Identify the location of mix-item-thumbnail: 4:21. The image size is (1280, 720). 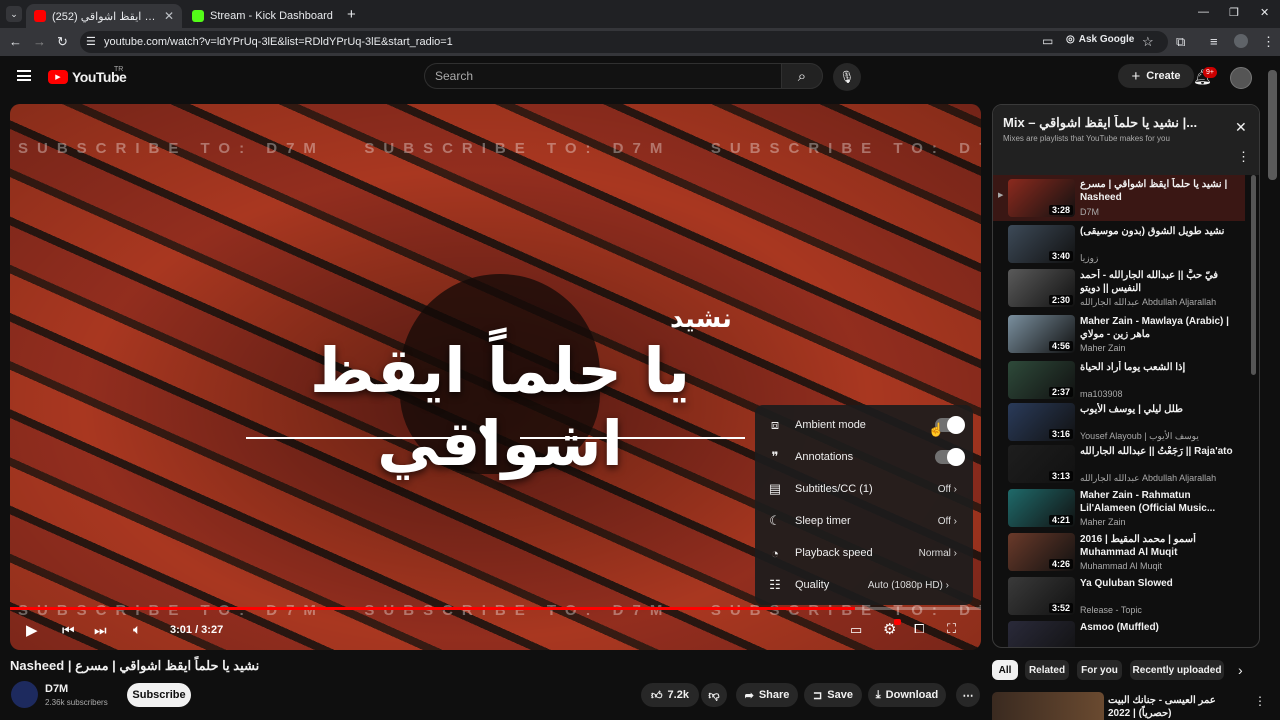
(1041, 508).